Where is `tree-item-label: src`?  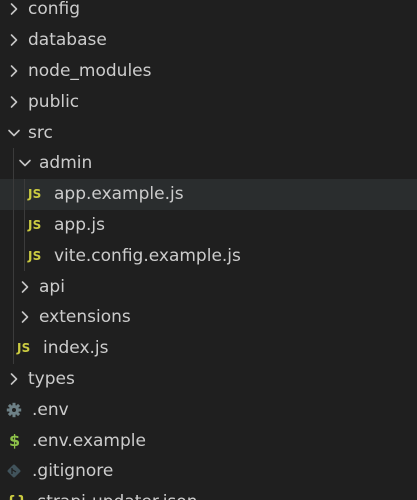 tree-item-label: src is located at coordinates (40, 132).